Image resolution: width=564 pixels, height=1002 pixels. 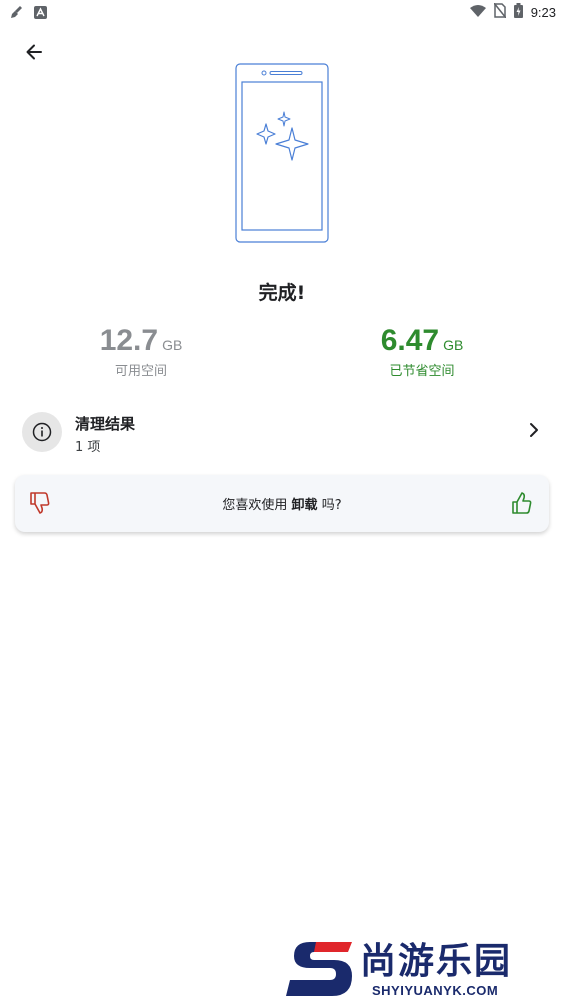 I want to click on info-icon, so click(x=42, y=432).